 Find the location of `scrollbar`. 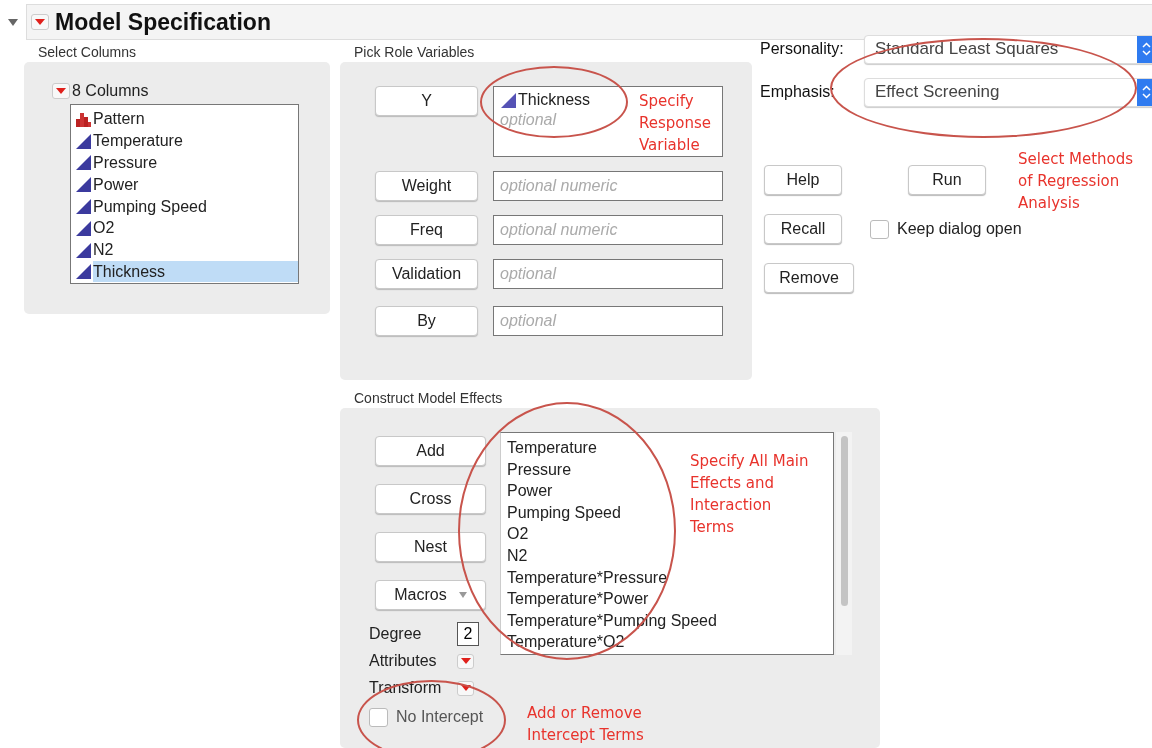

scrollbar is located at coordinates (844, 543).